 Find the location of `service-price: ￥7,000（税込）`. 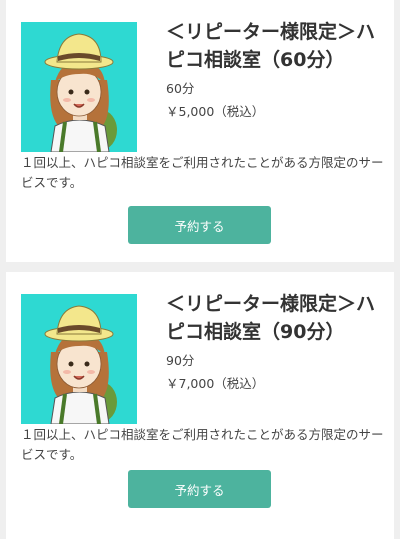

service-price: ￥7,000（税込） is located at coordinates (215, 383).